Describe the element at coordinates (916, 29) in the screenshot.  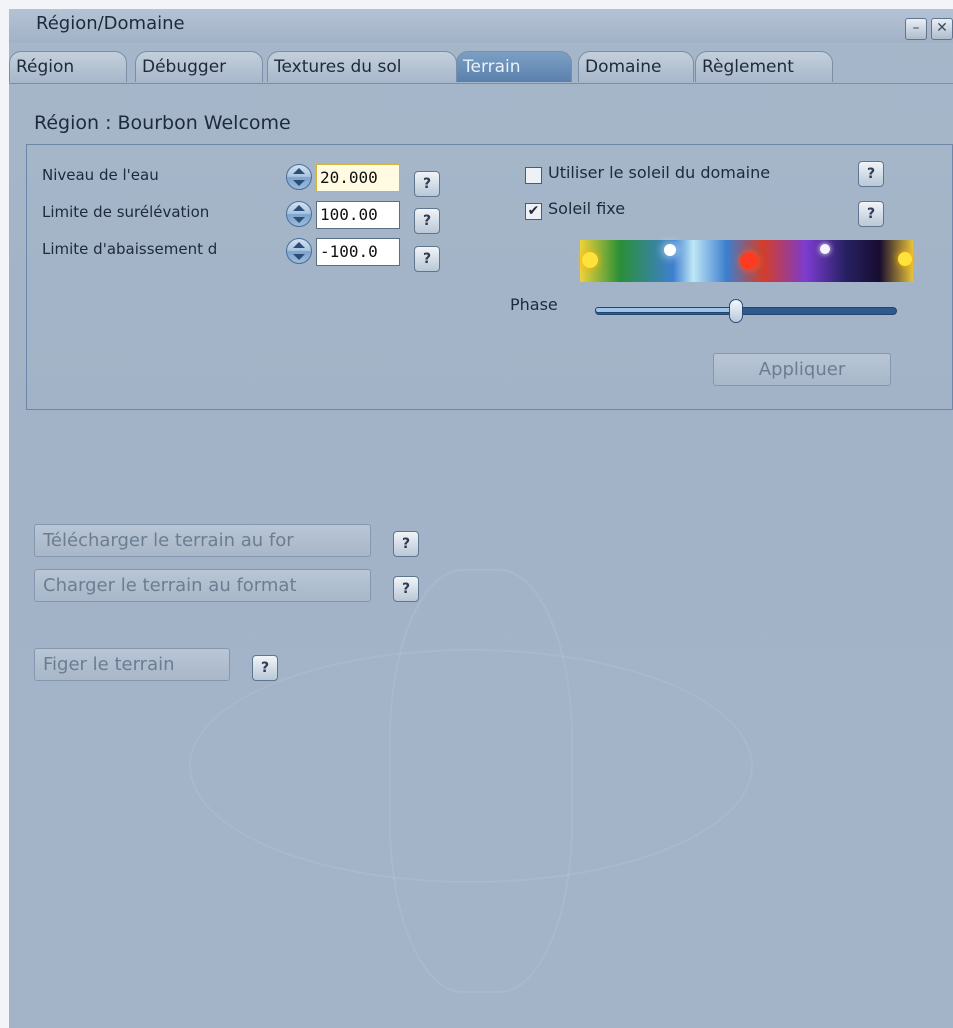
I see `minimize-icon: –` at that location.